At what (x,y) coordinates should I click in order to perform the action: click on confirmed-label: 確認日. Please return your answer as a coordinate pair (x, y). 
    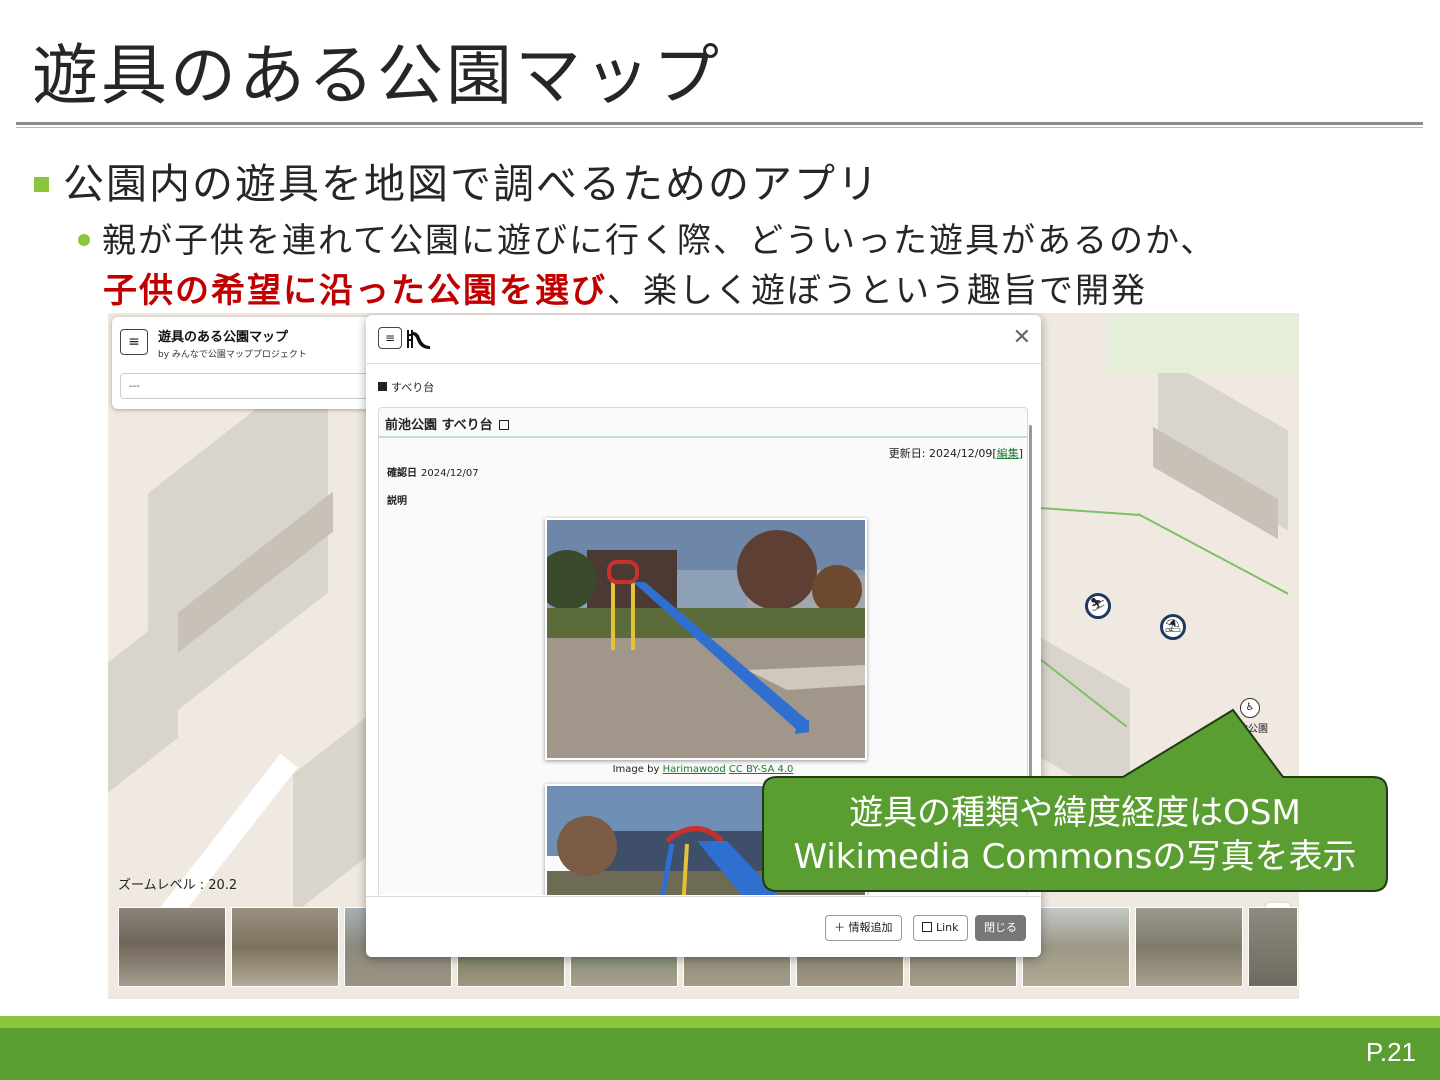
    Looking at the image, I should click on (402, 473).